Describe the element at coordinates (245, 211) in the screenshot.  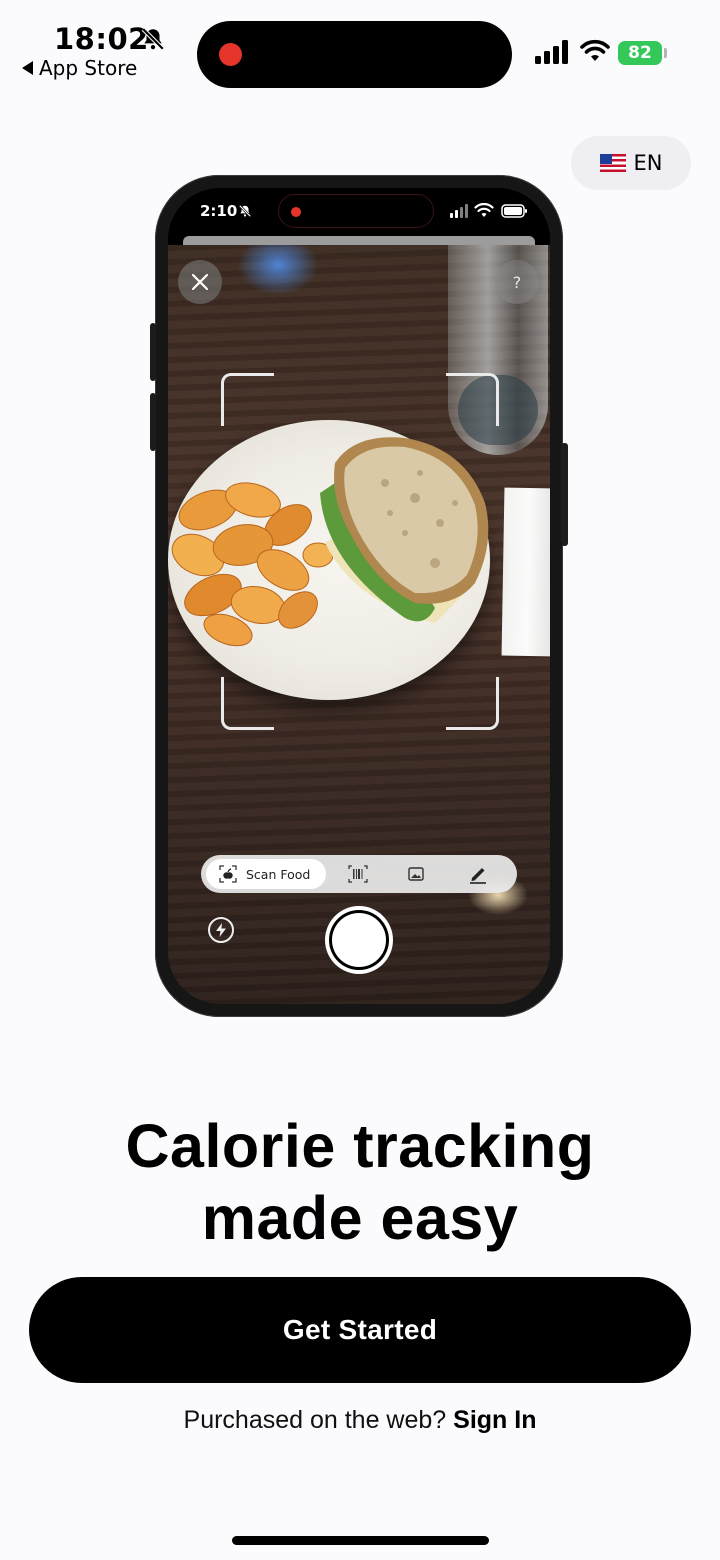
I see `mockup-bell-slash-icon` at that location.